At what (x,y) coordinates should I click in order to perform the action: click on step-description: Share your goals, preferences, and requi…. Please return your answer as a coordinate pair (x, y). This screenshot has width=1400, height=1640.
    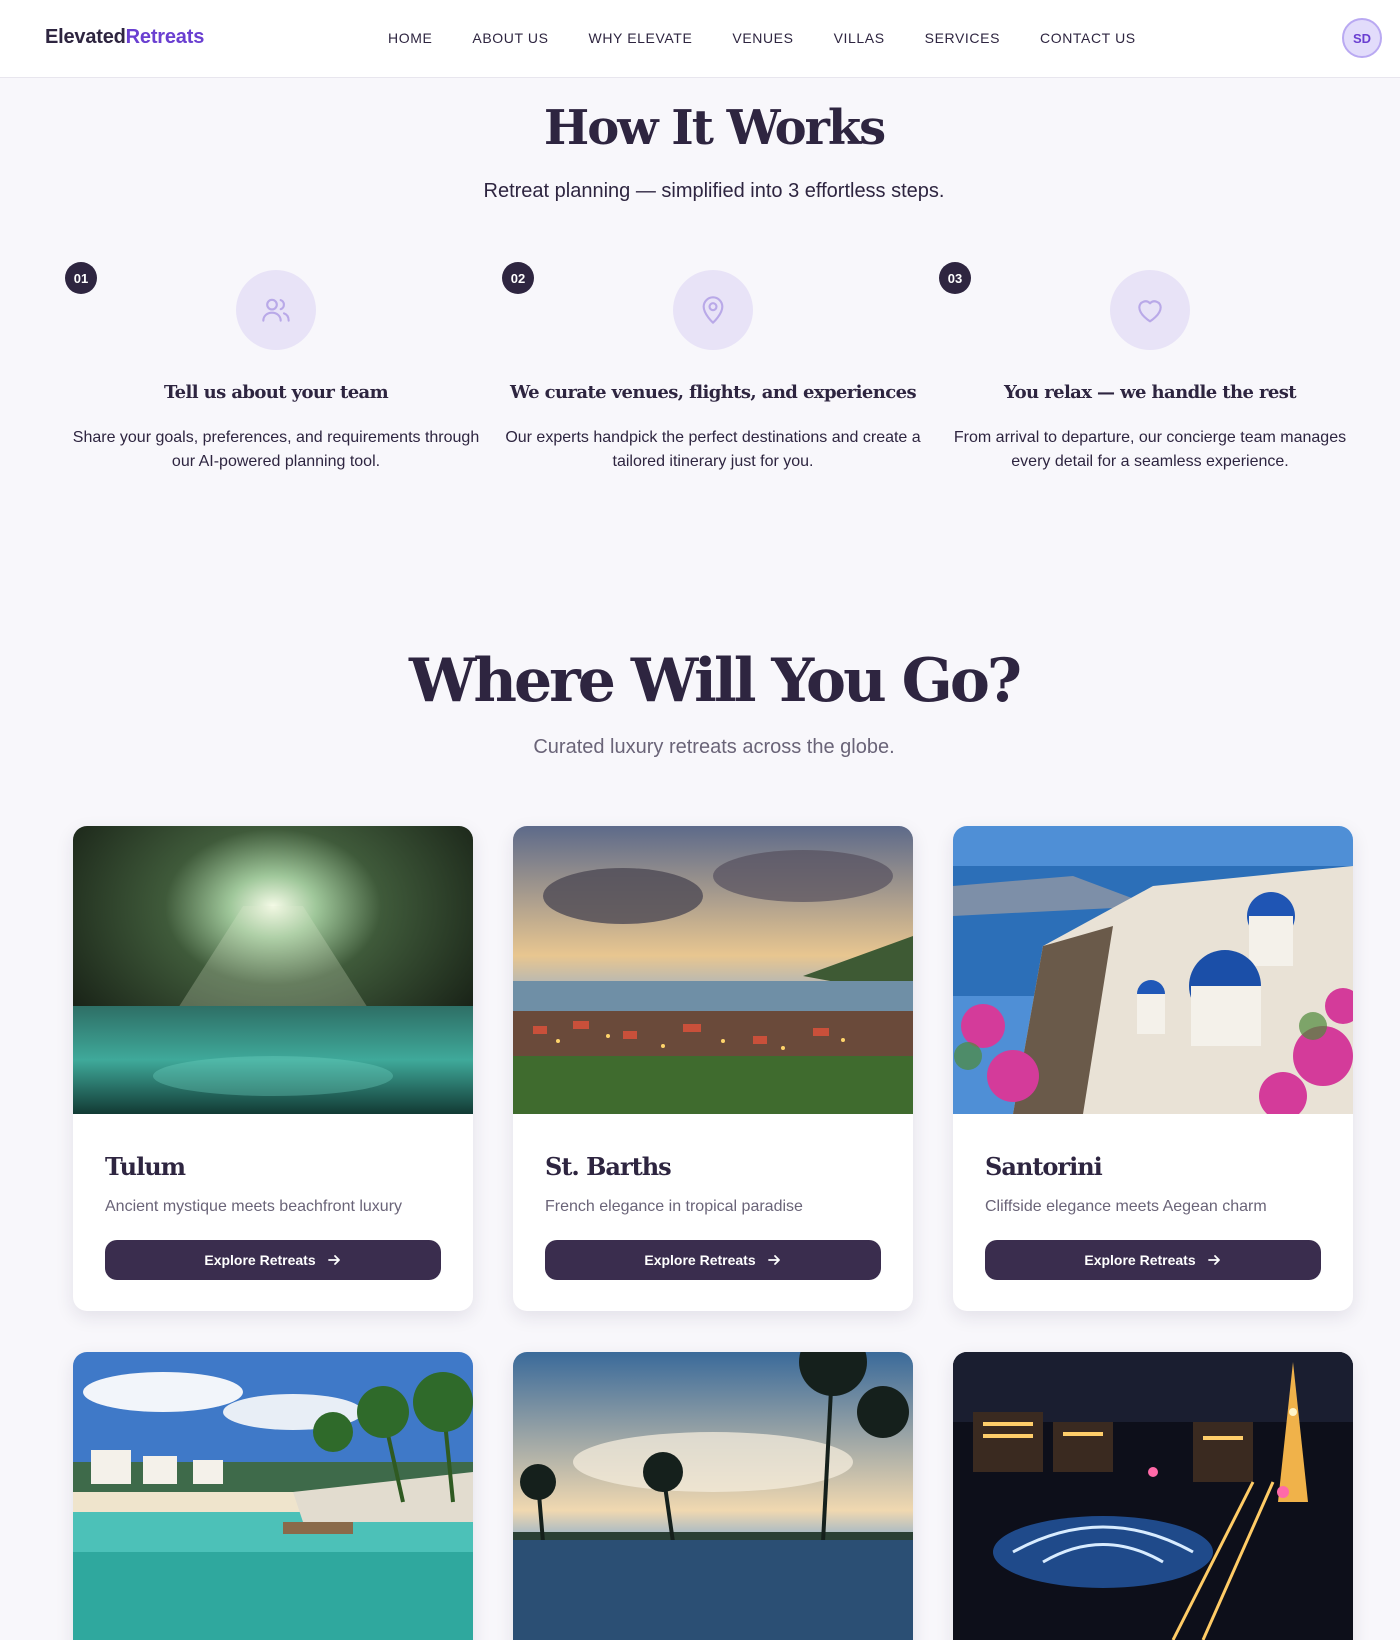
    Looking at the image, I should click on (276, 449).